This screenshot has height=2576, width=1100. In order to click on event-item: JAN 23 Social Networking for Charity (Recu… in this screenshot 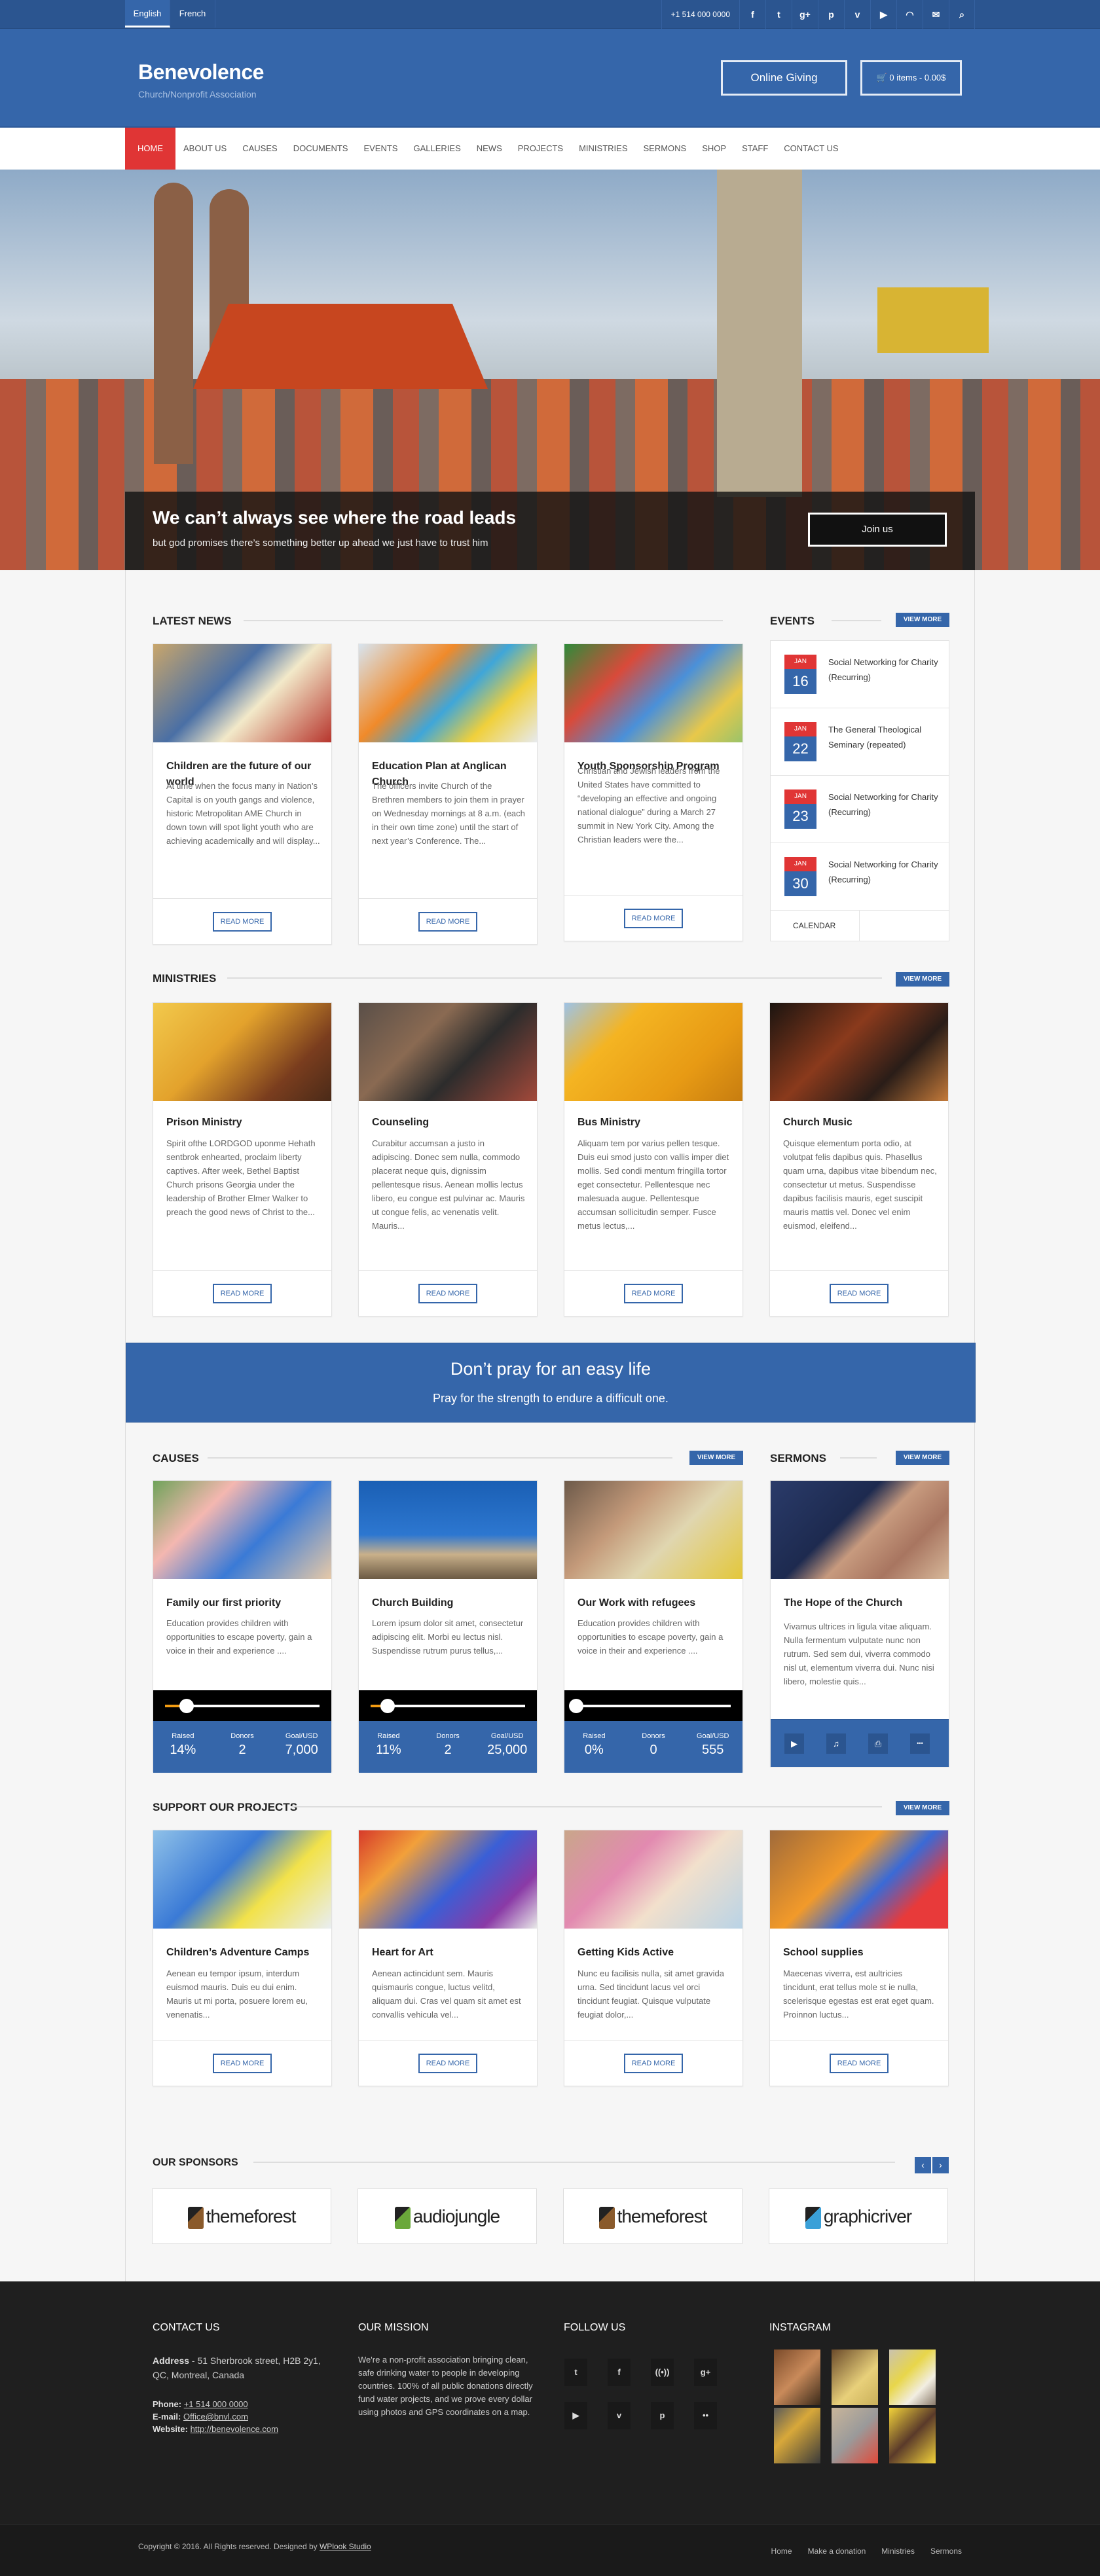, I will do `click(860, 809)`.